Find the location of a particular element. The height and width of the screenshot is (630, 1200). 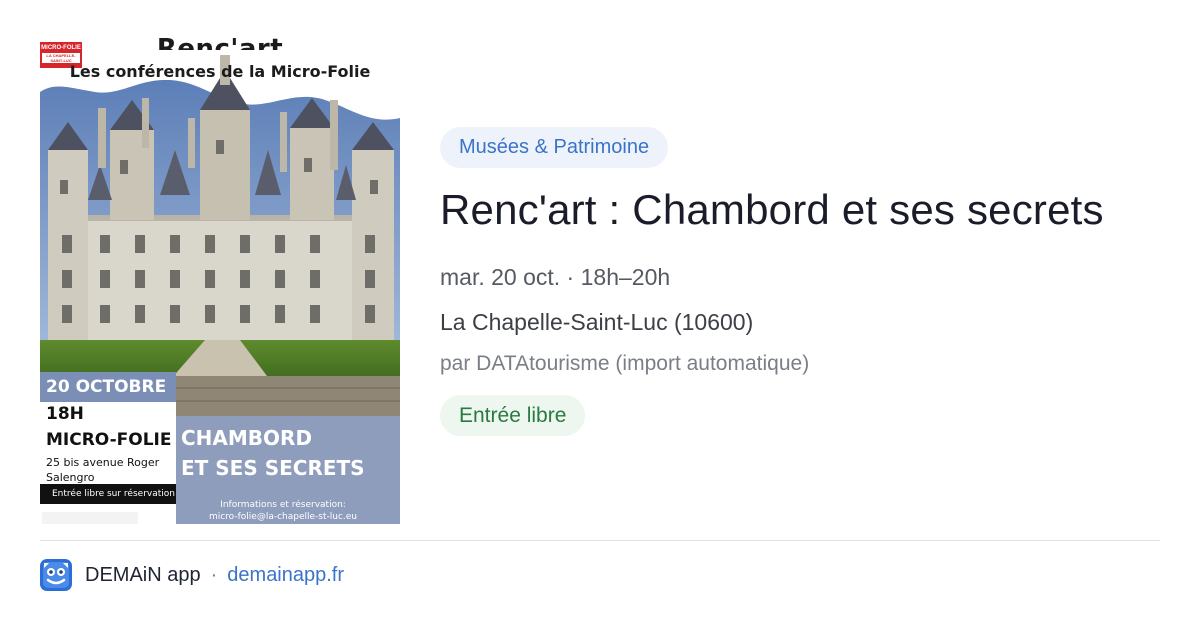

footer: DEMAiN app · demainapp.fr is located at coordinates (192, 575).